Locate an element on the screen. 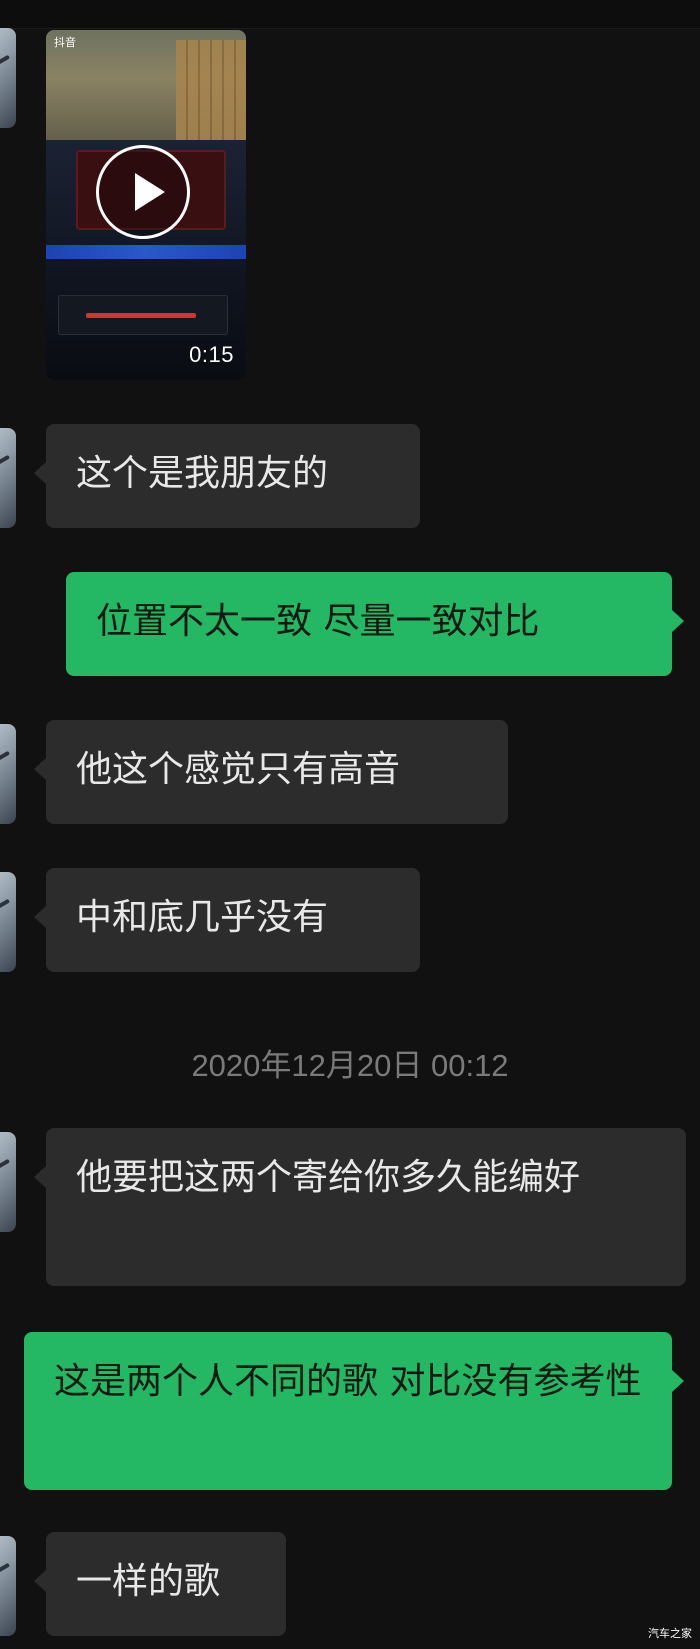 The height and width of the screenshot is (1649, 700). message-text: 一样的歌 is located at coordinates (148, 1581).